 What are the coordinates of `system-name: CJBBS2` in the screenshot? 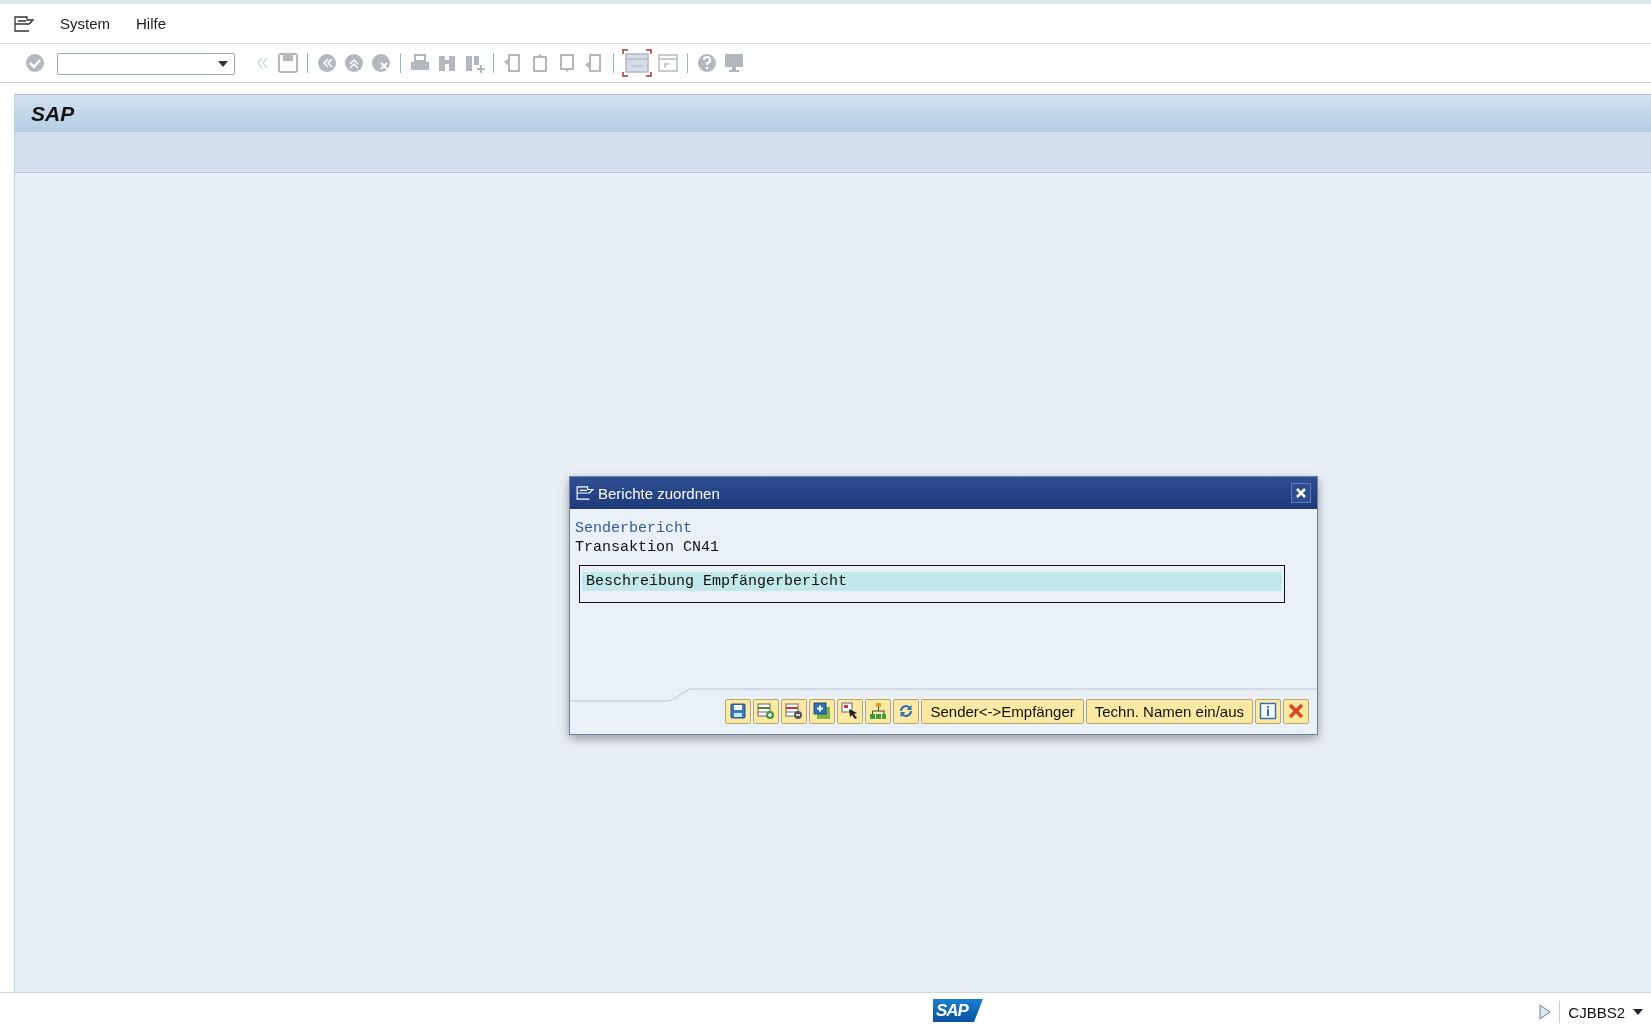 It's located at (1596, 1012).